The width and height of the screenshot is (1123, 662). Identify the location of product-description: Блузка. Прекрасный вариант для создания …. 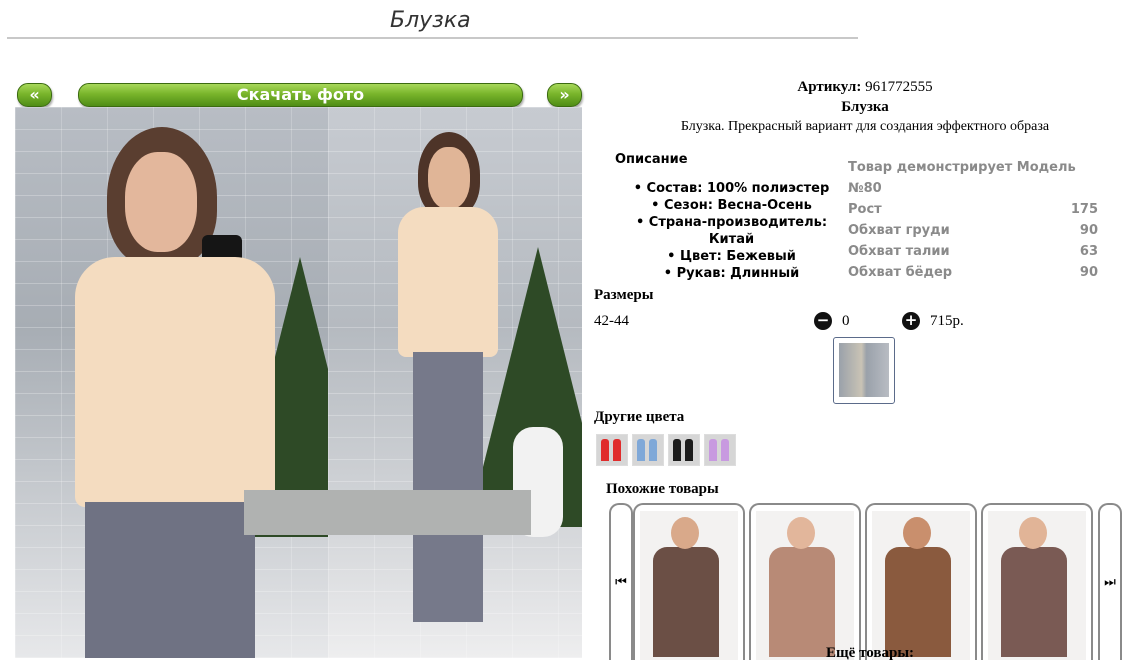
(865, 126).